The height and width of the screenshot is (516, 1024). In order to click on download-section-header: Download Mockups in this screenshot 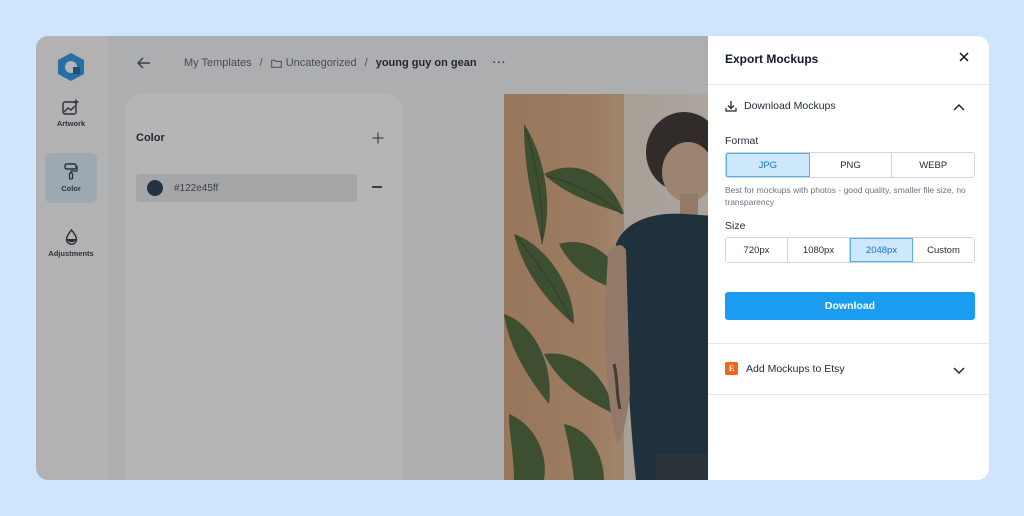, I will do `click(780, 106)`.